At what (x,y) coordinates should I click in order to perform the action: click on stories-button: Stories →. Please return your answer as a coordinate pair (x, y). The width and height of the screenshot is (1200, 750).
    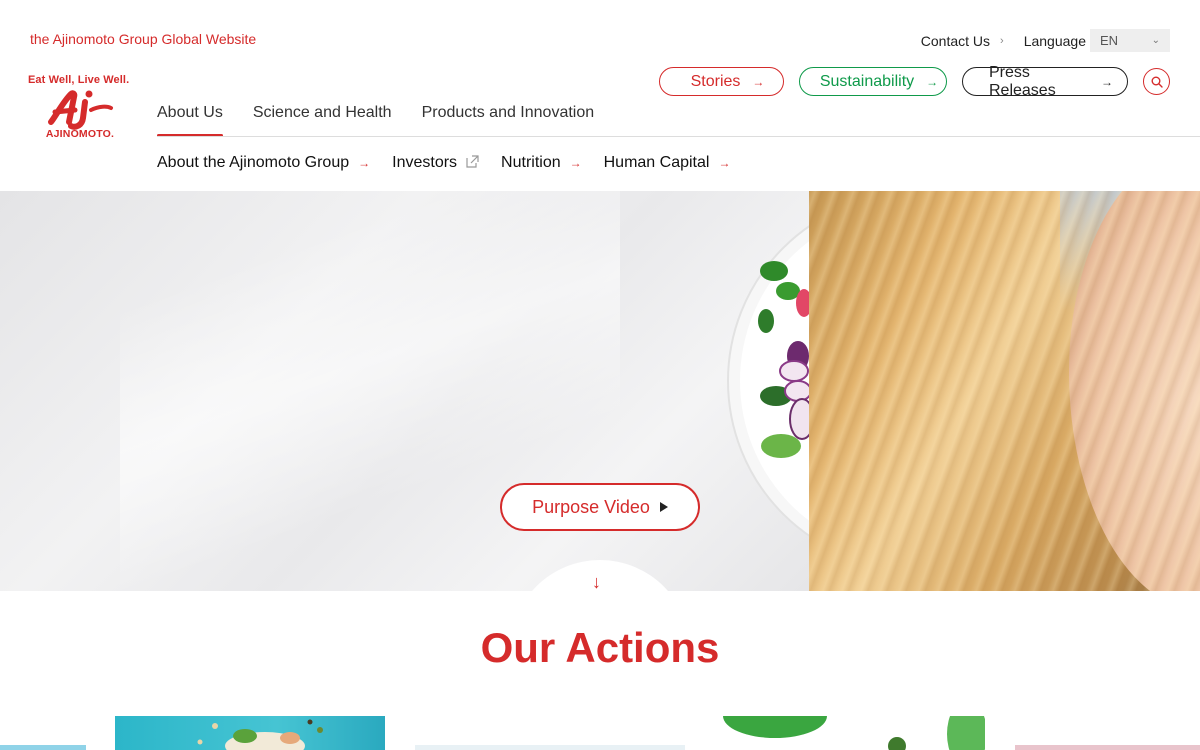
    Looking at the image, I should click on (721, 81).